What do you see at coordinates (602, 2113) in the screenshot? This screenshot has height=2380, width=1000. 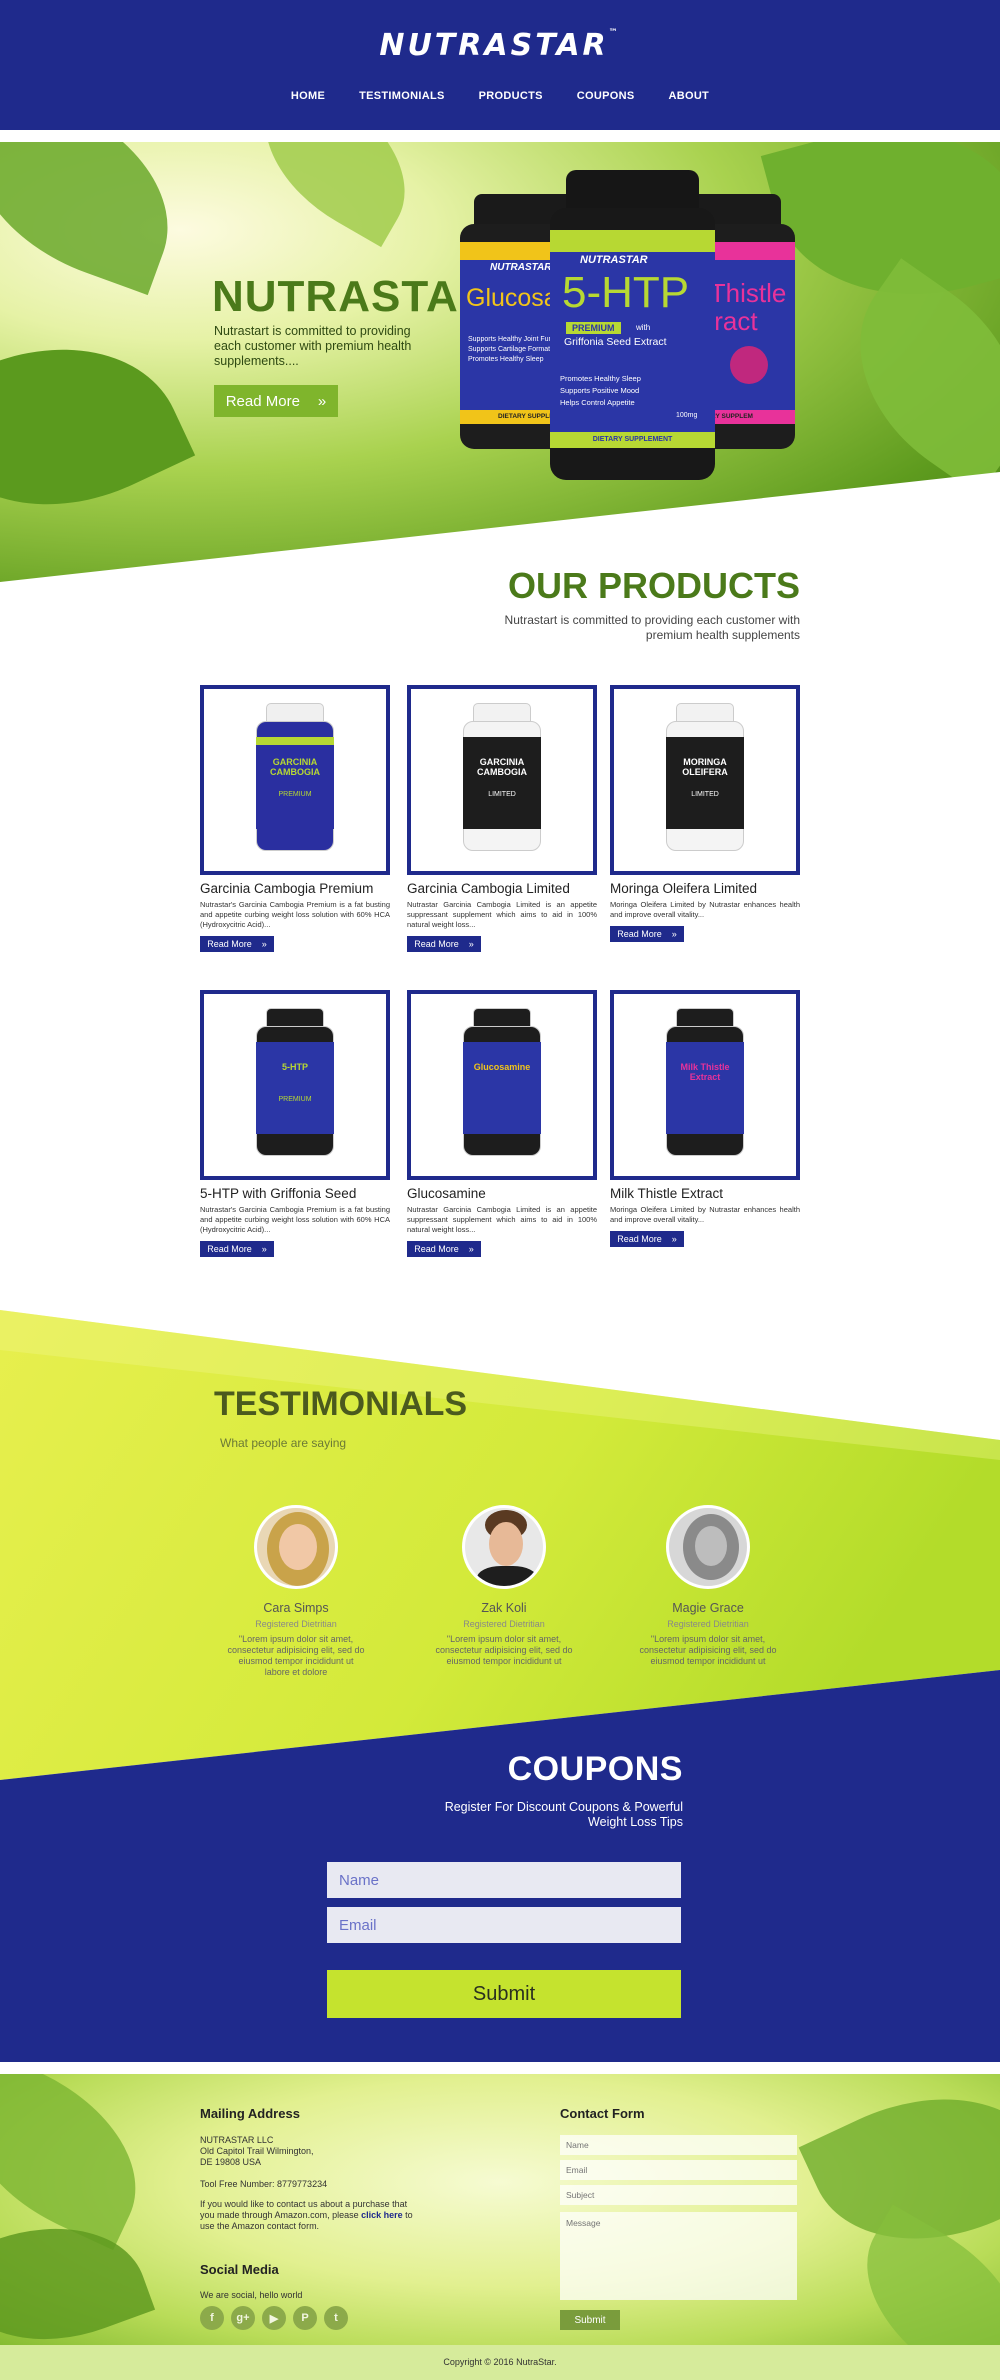 I see `contact-form-title: Contact Form` at bounding box center [602, 2113].